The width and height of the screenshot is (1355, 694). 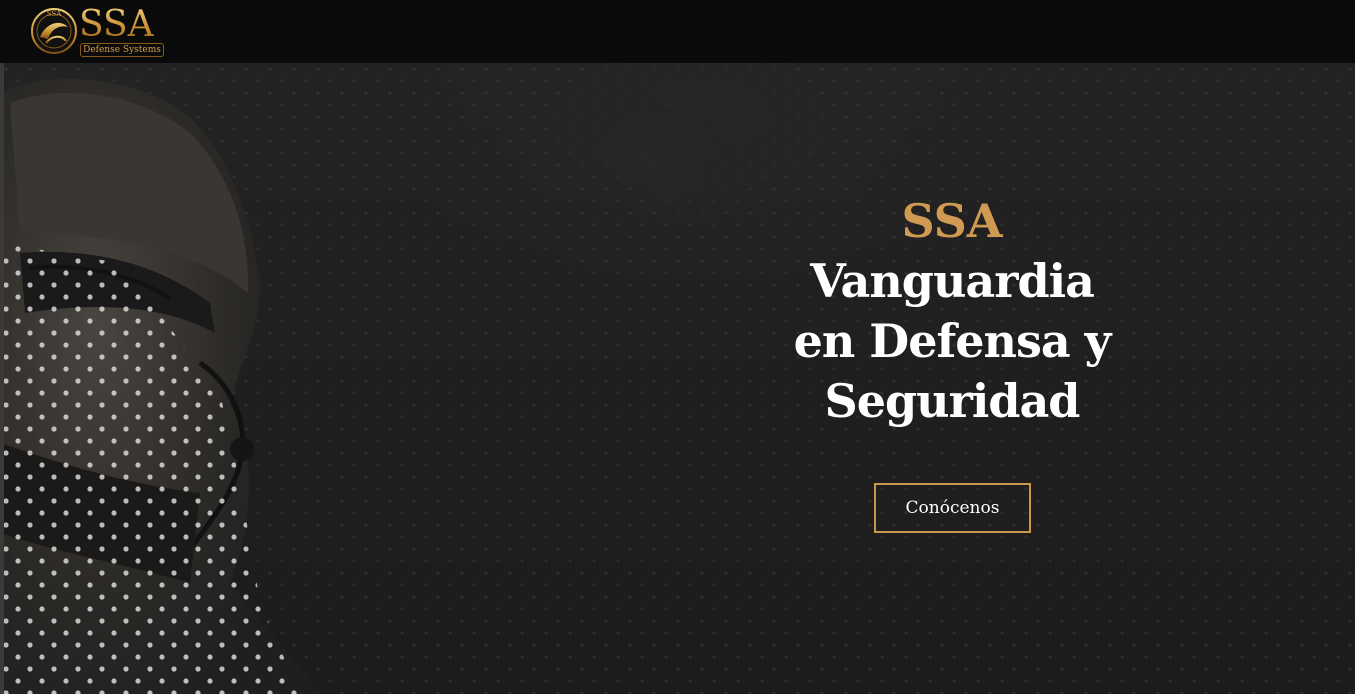 What do you see at coordinates (677, 31) in the screenshot?
I see `top-navigation-bar: SSA SSA Defense Systems` at bounding box center [677, 31].